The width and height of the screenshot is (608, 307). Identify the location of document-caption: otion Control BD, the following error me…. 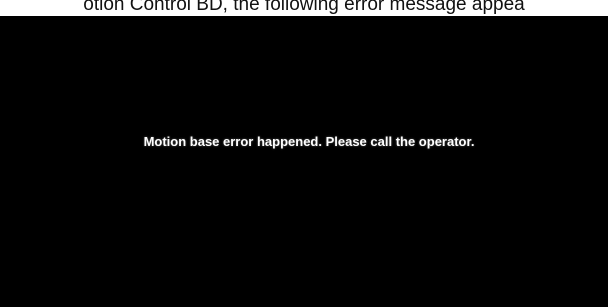
(304, 7).